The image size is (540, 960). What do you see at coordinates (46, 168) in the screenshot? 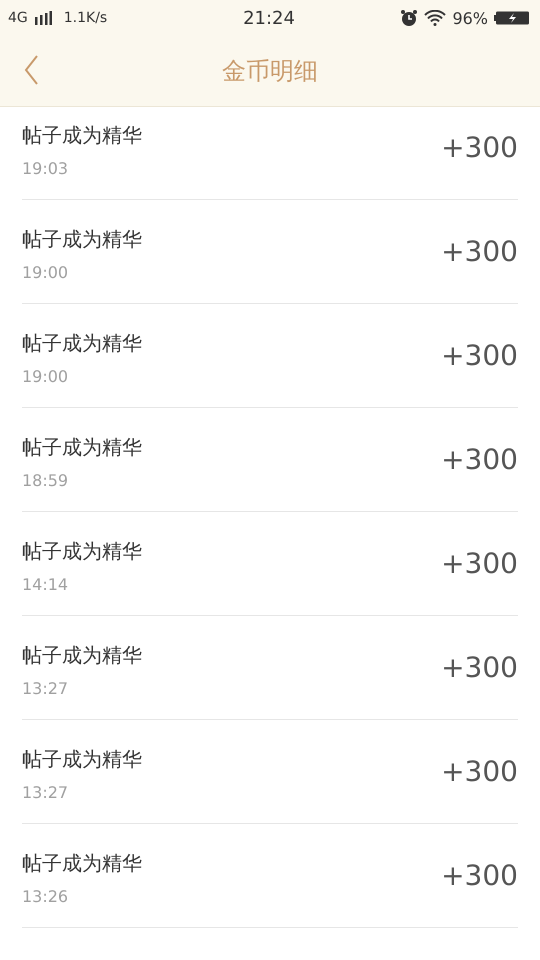
I see `record-time: 19:03` at bounding box center [46, 168].